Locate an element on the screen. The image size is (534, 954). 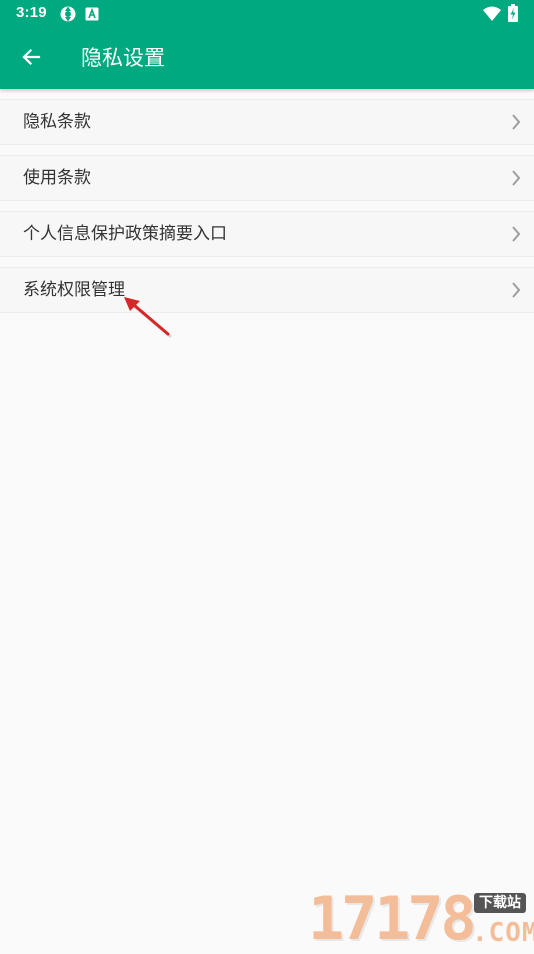
watermark-badge: 下载站 is located at coordinates (500, 903).